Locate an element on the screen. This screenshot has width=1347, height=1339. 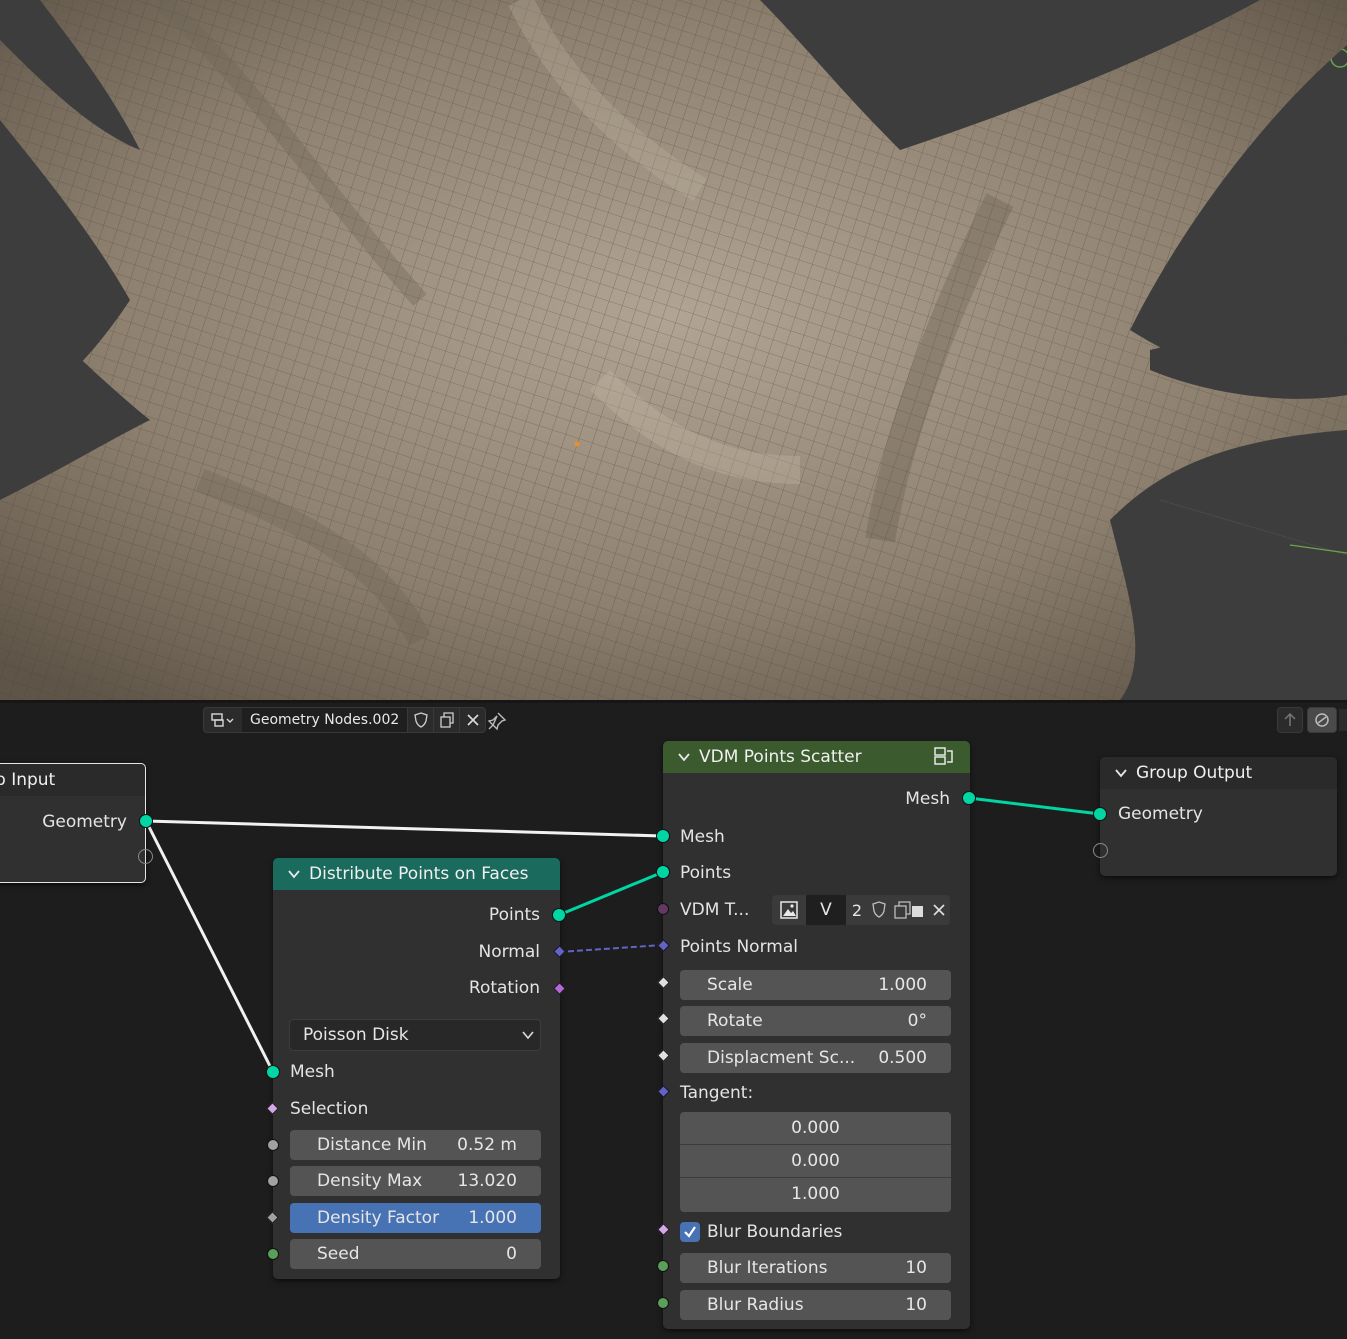
duplicate-icon is located at coordinates (909, 910).